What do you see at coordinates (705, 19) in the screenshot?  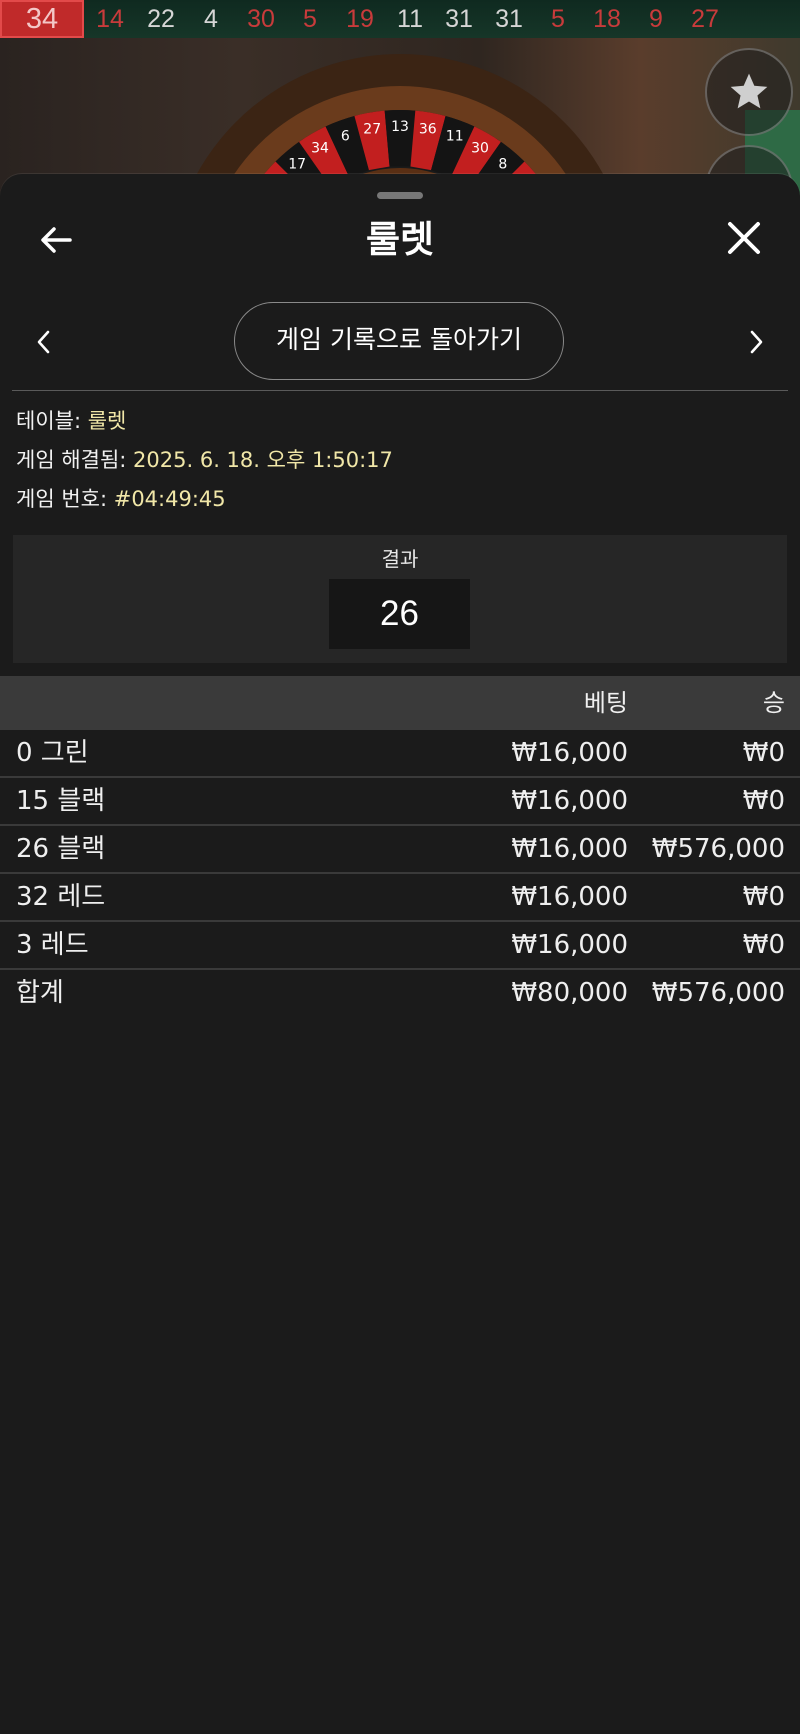 I see `history-number: 27` at bounding box center [705, 19].